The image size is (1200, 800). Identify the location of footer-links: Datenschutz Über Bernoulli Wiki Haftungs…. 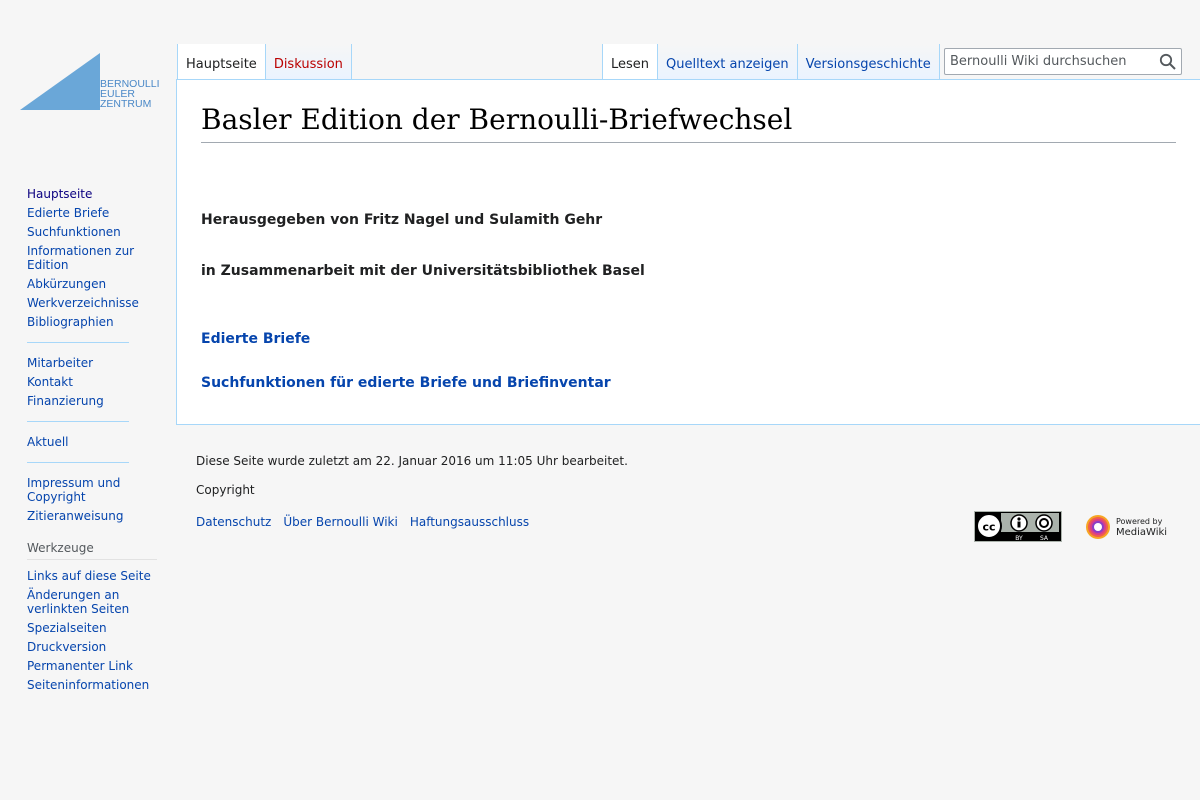
(362, 522).